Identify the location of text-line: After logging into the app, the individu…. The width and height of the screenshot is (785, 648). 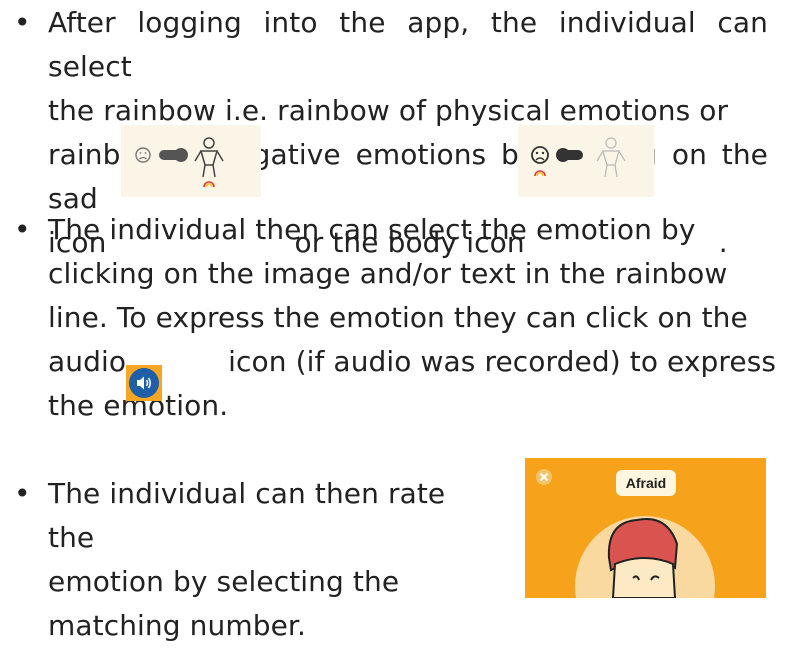
(408, 44).